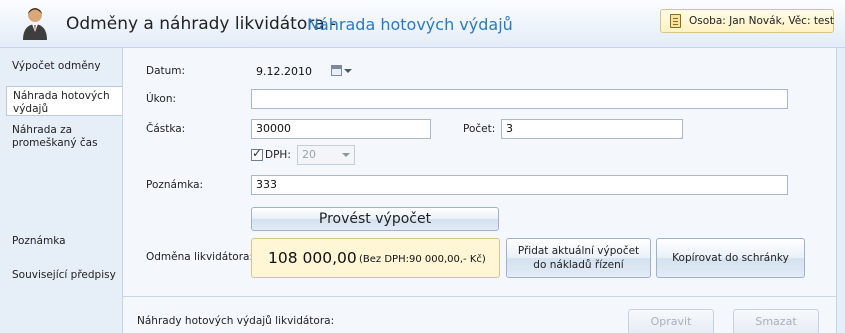  I want to click on castka-input: 30000, so click(341, 129).